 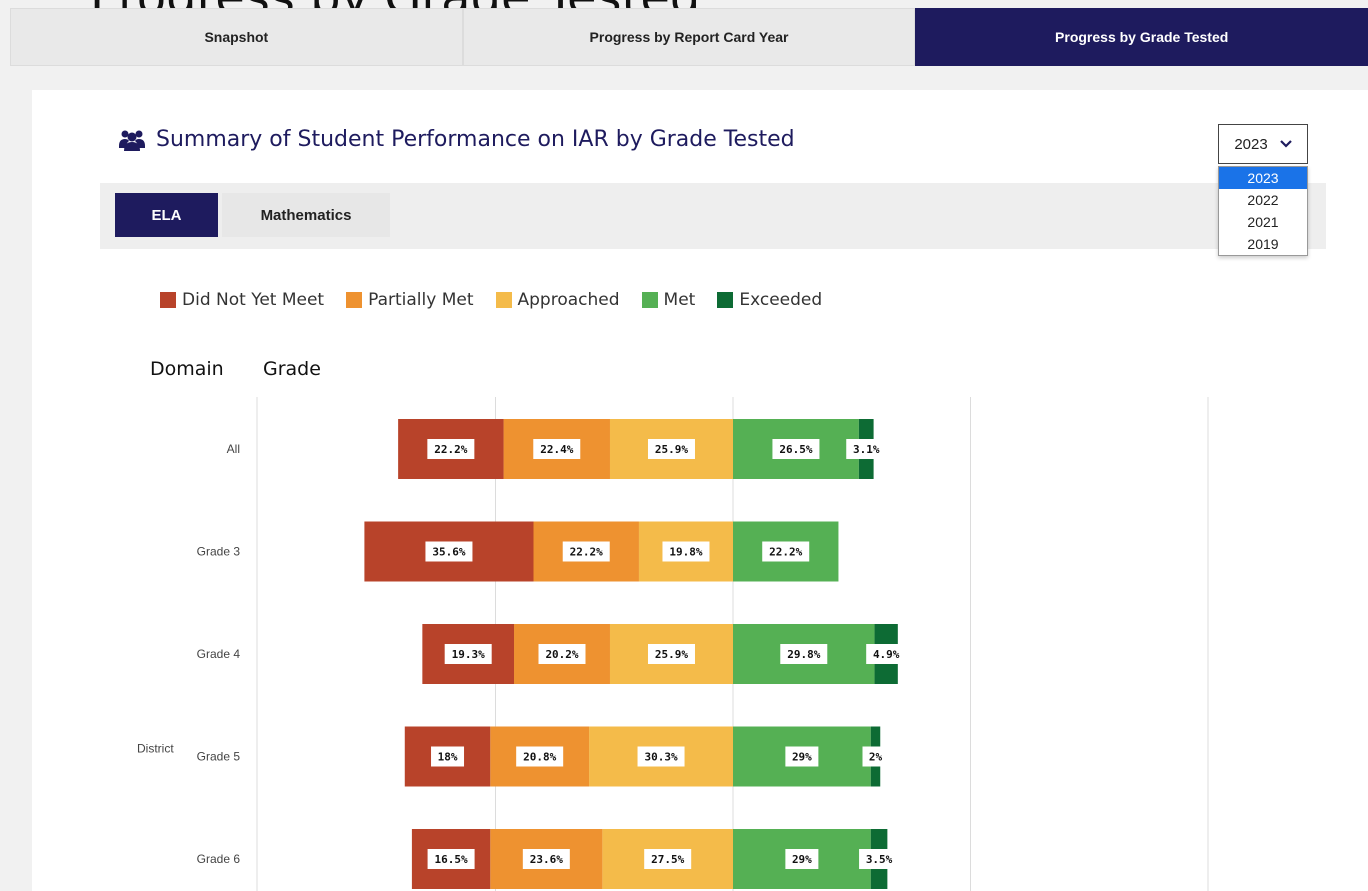 What do you see at coordinates (561, 654) in the screenshot?
I see `data-label: 20.2%` at bounding box center [561, 654].